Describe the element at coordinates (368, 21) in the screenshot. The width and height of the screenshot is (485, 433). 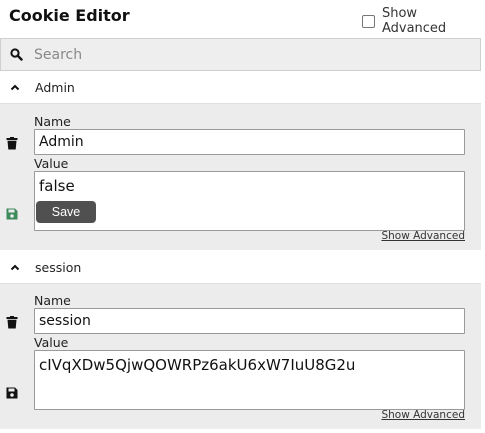
I see `show-advanced-checkbox` at that location.